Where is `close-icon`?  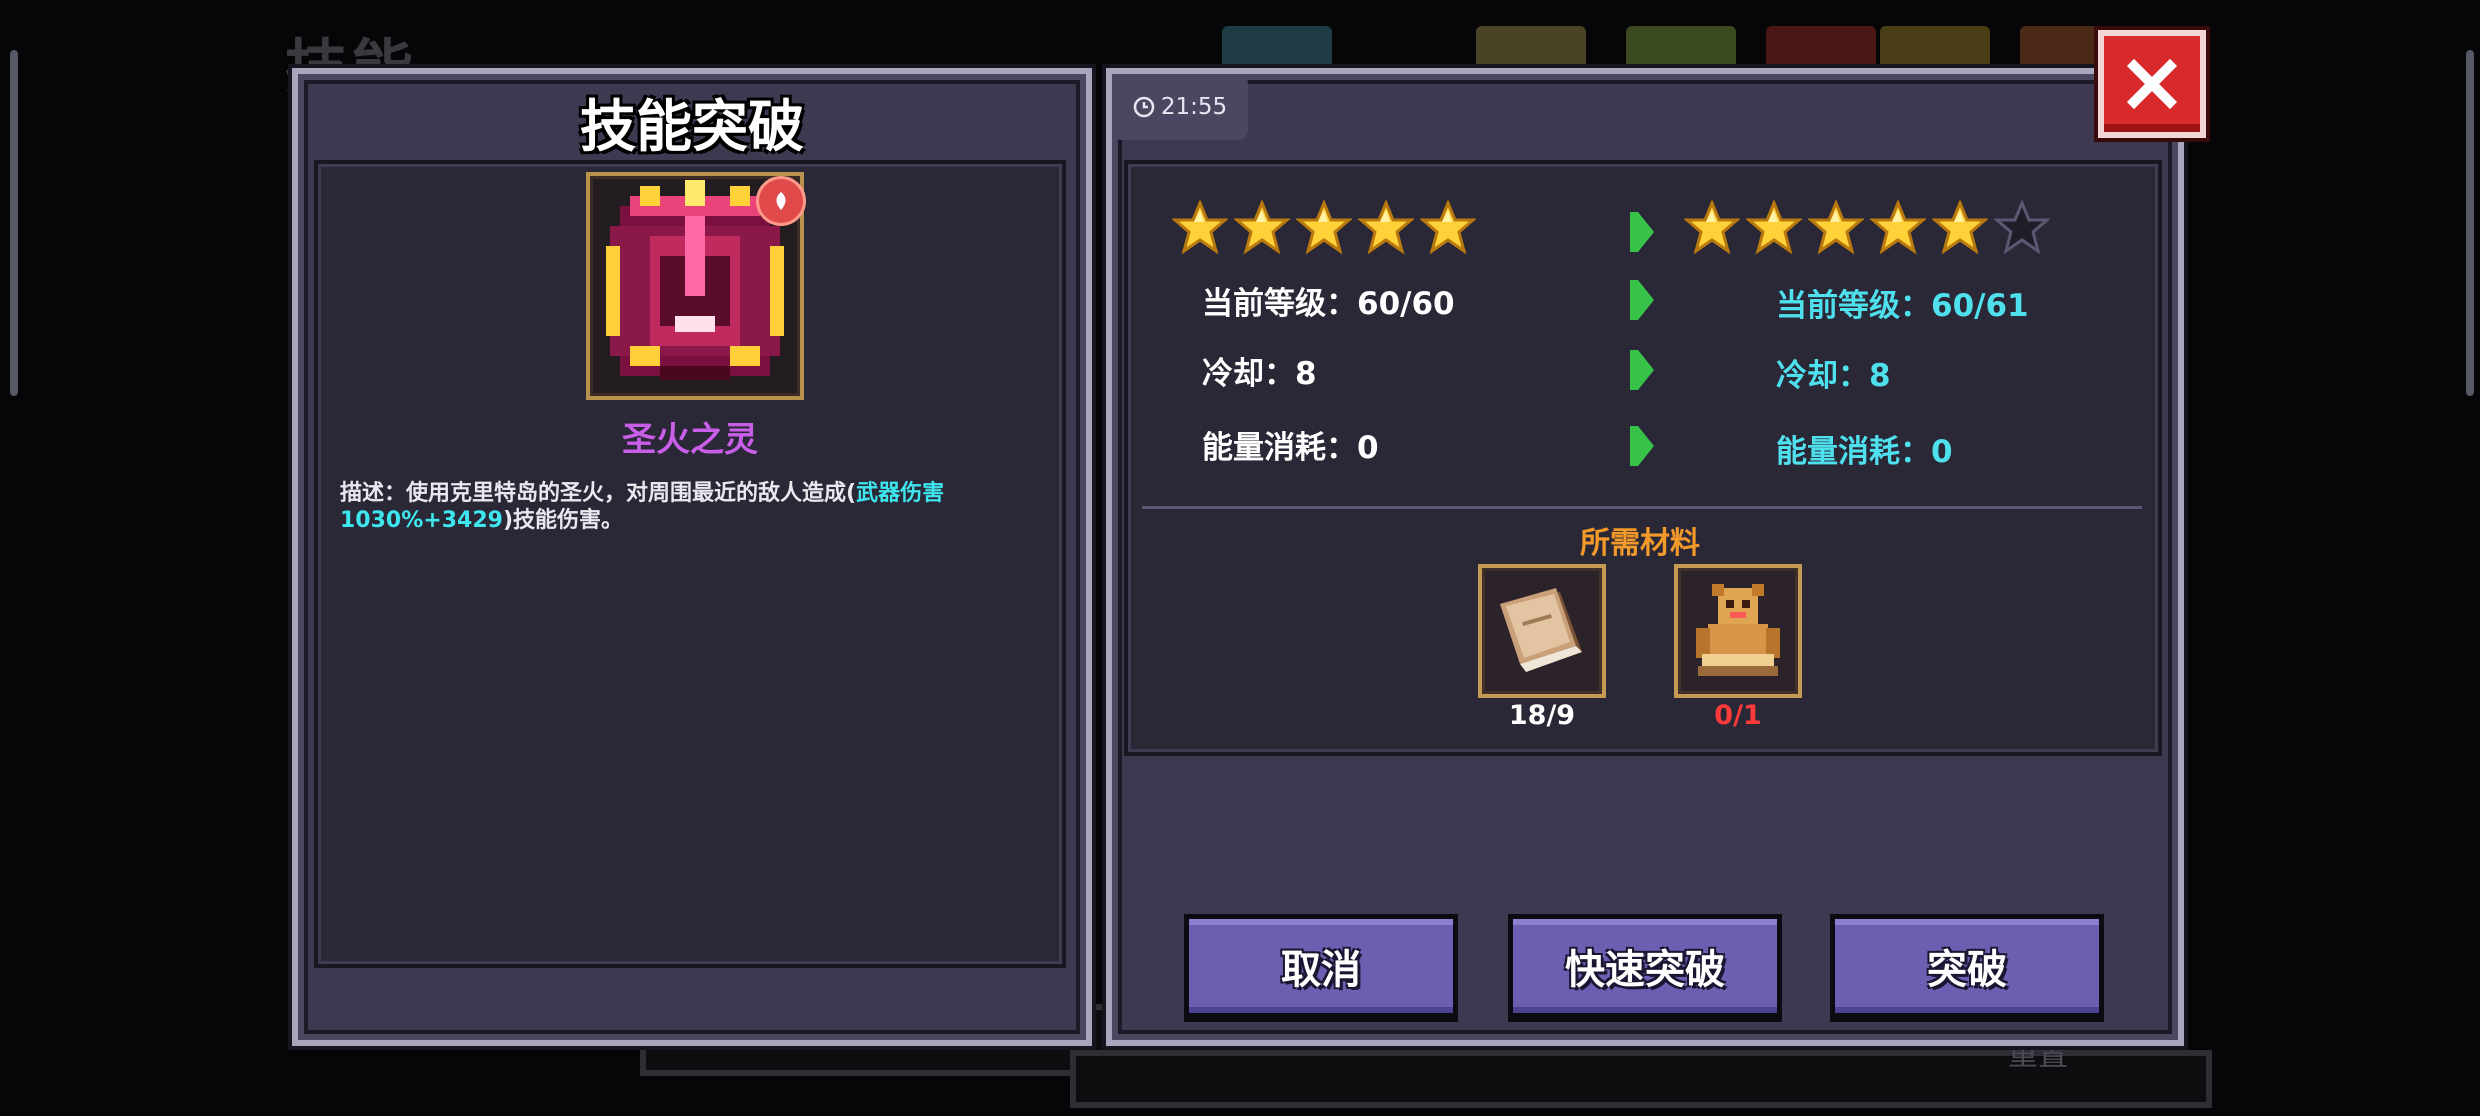
close-icon is located at coordinates (2152, 84).